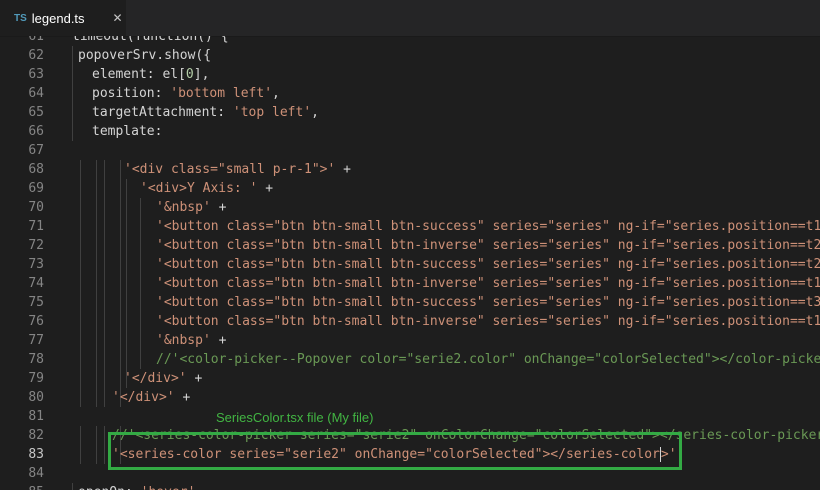 This screenshot has height=490, width=820. I want to click on line-number: 63, so click(36, 74).